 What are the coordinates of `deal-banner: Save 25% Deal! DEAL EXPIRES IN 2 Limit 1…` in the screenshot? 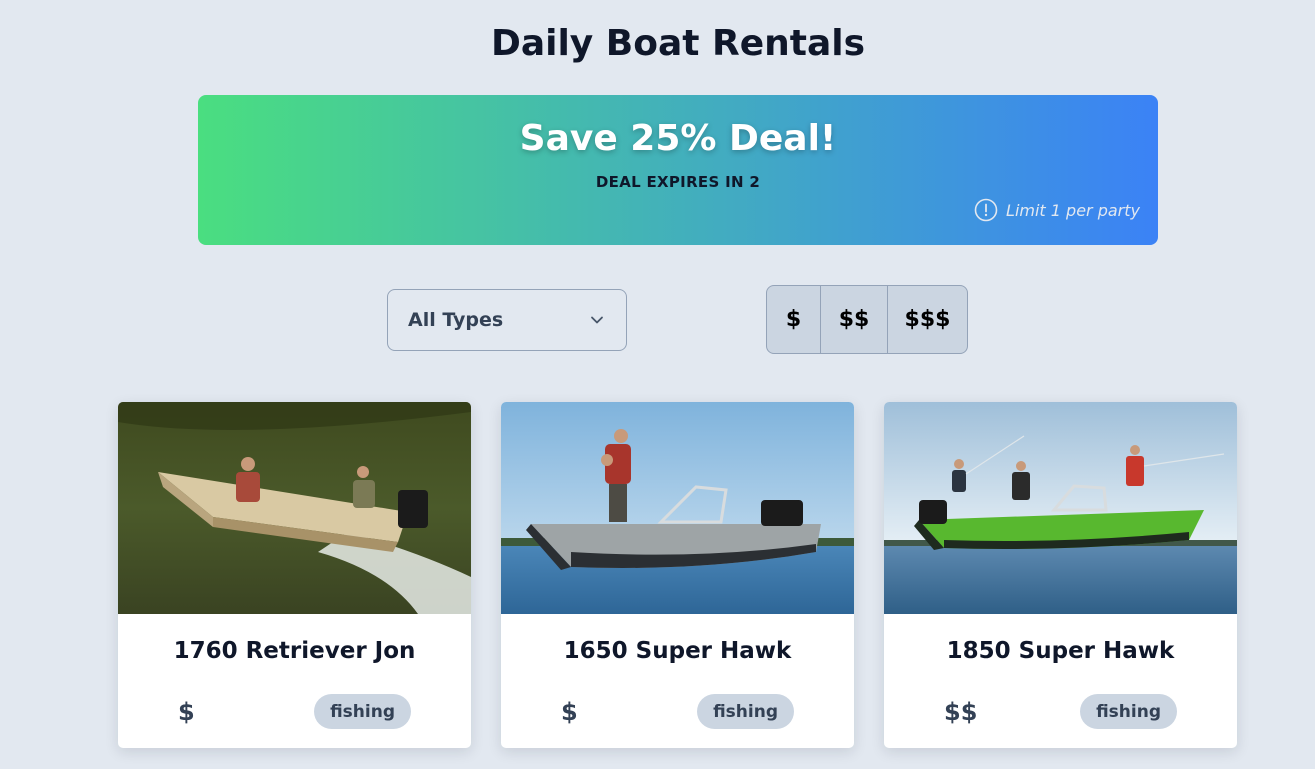 It's located at (678, 170).